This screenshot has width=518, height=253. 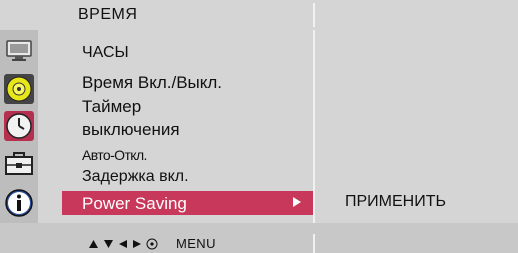 What do you see at coordinates (131, 129) in the screenshot?
I see `menu-item-sleep-timer-cont: выключения` at bounding box center [131, 129].